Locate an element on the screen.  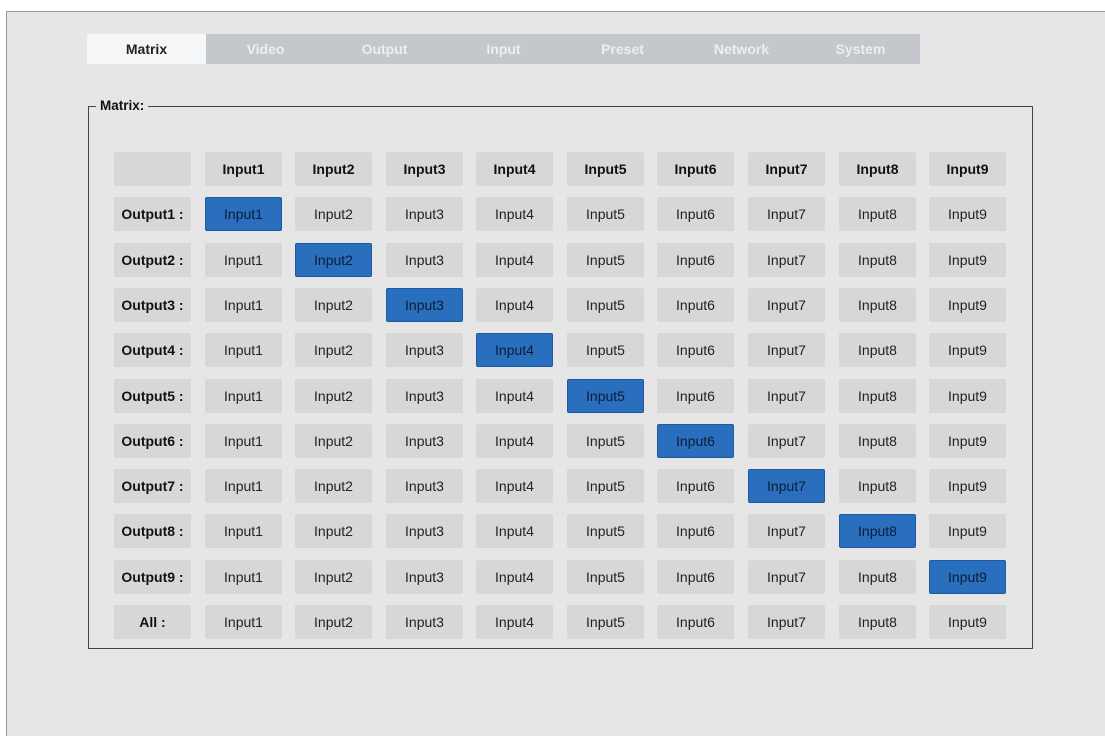
row-label-output6: Output6 : is located at coordinates (152, 441).